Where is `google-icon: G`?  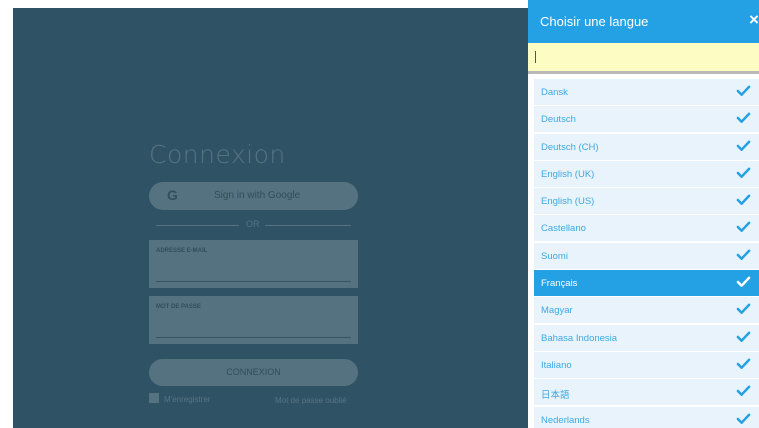
google-icon: G is located at coordinates (172, 195).